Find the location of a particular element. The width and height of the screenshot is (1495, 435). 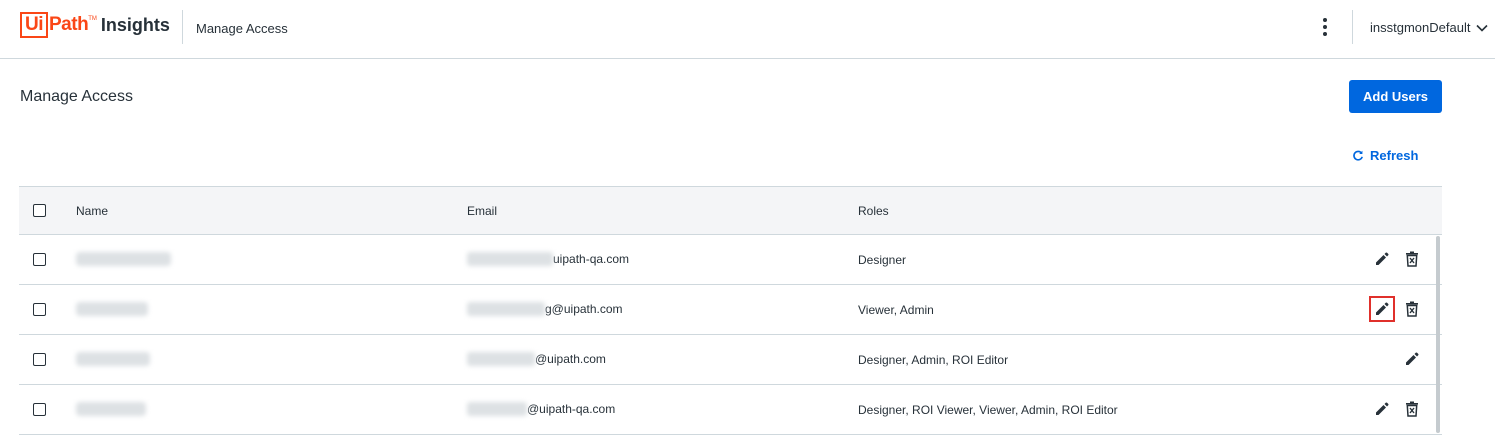

logo-ui-mark: Ui is located at coordinates (34, 25).